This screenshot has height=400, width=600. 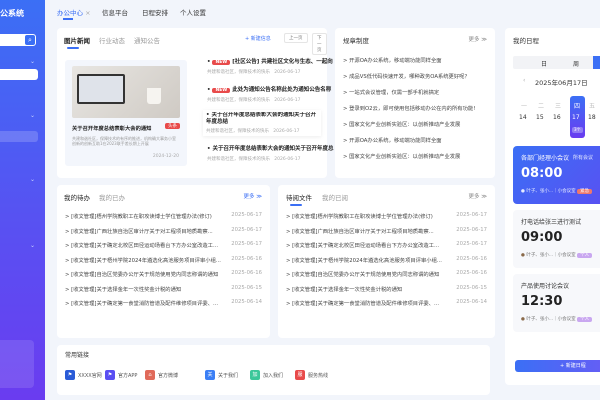 I want to click on view-week: 周, so click(x=576, y=63).